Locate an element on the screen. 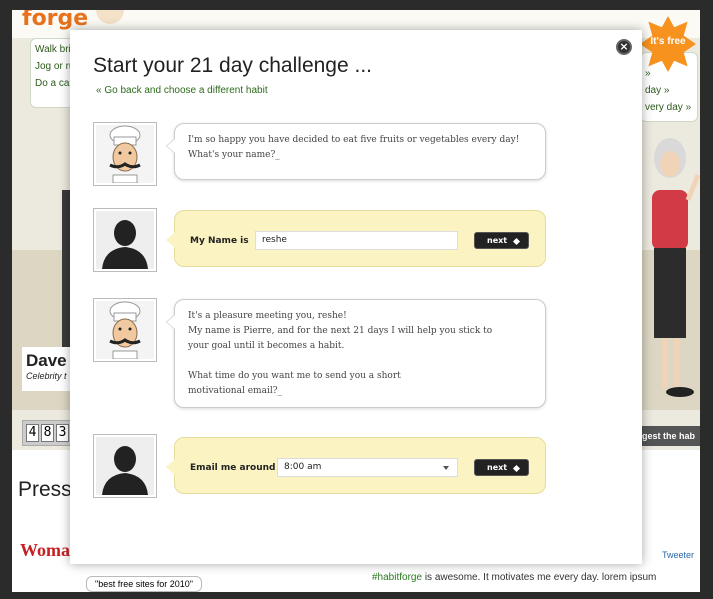 The width and height of the screenshot is (713, 599). name-input: reshe is located at coordinates (356, 240).